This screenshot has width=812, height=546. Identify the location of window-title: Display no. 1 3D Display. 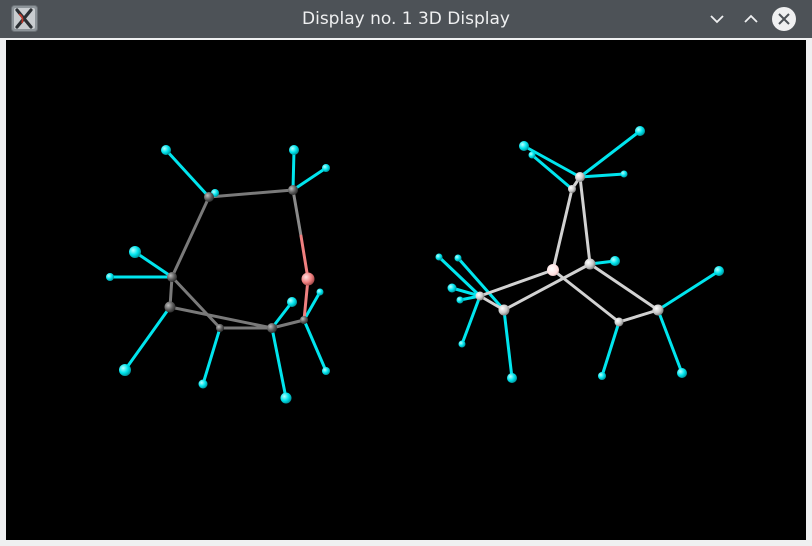
(406, 19).